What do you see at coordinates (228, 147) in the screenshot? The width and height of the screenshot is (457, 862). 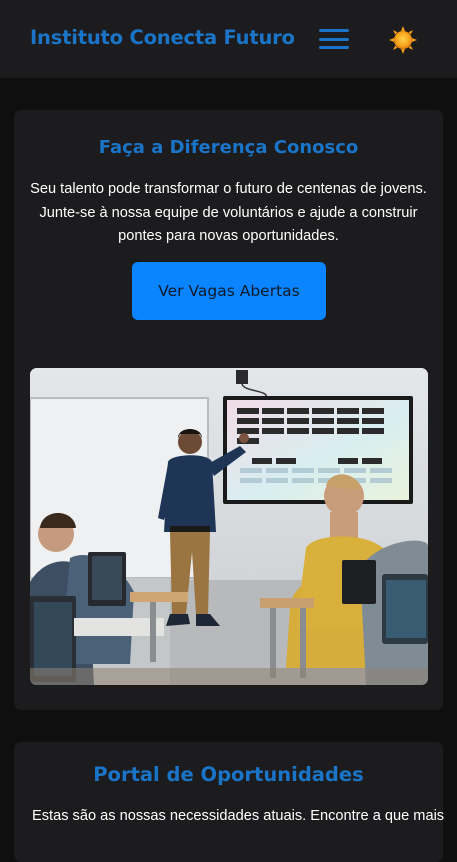 I see `volunteer-title: Faça a Diferença Conosco` at bounding box center [228, 147].